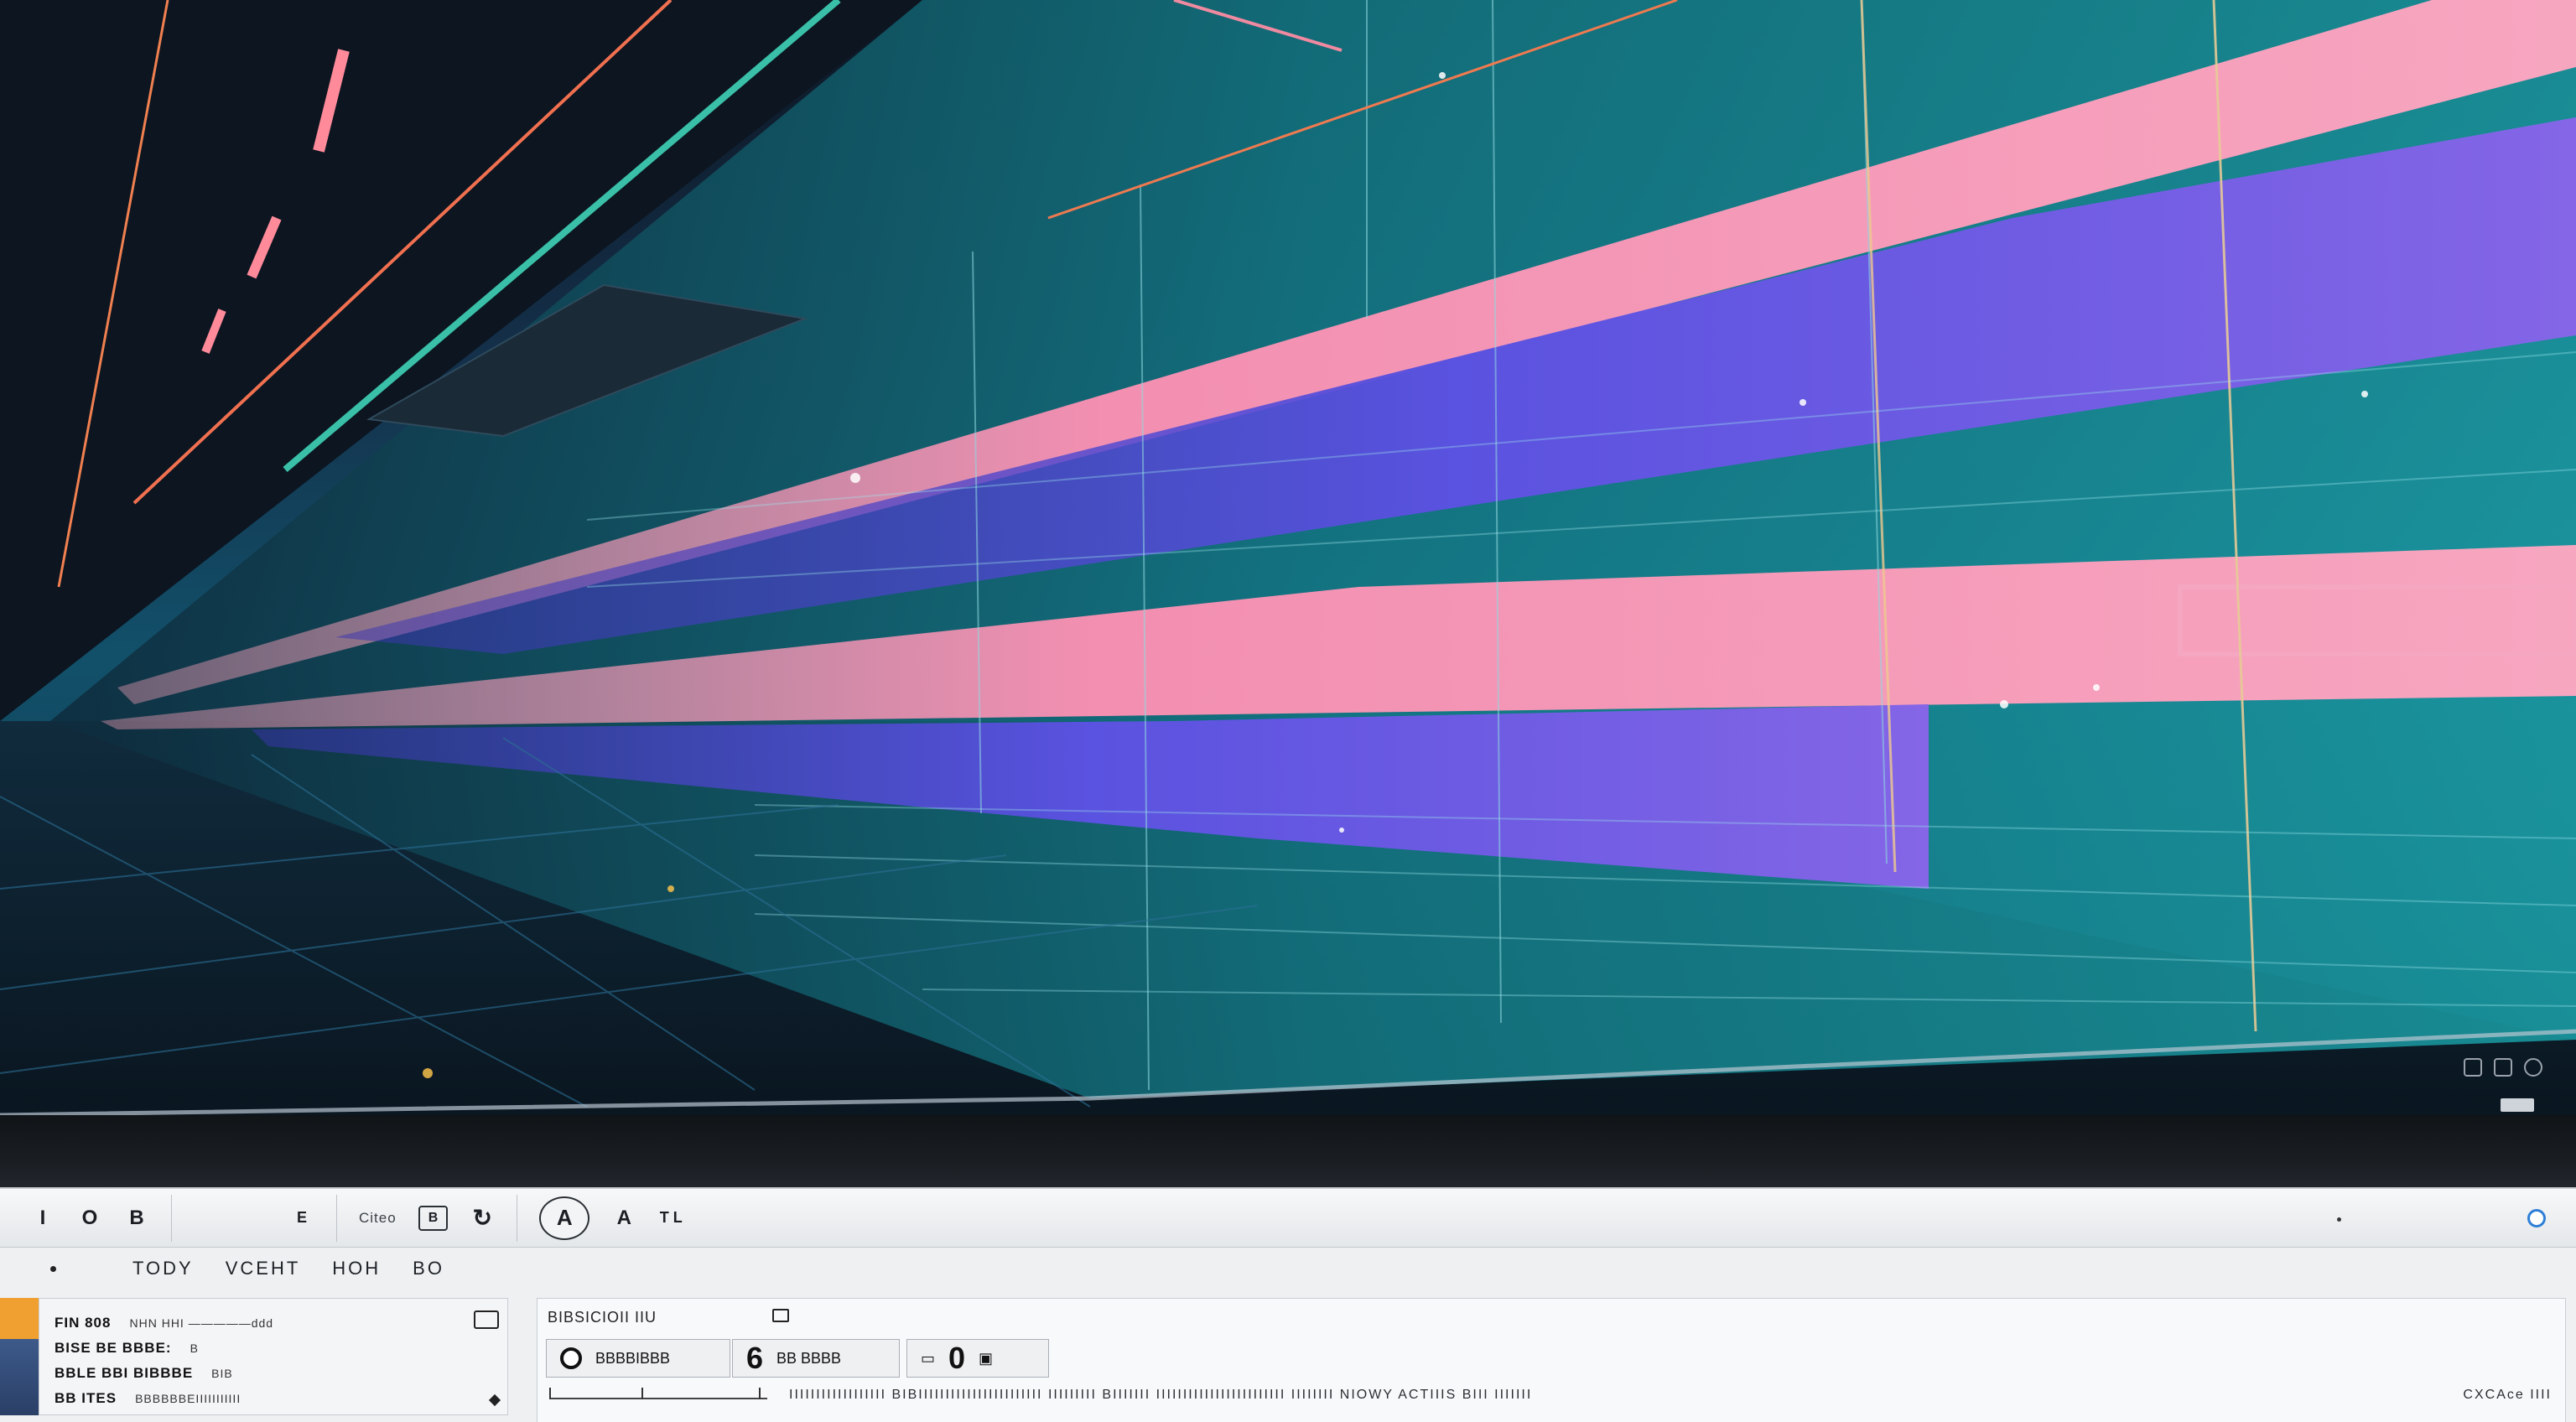  What do you see at coordinates (273, 1373) in the screenshot?
I see `info-row: BBLE BBI BIBBBE BIB` at bounding box center [273, 1373].